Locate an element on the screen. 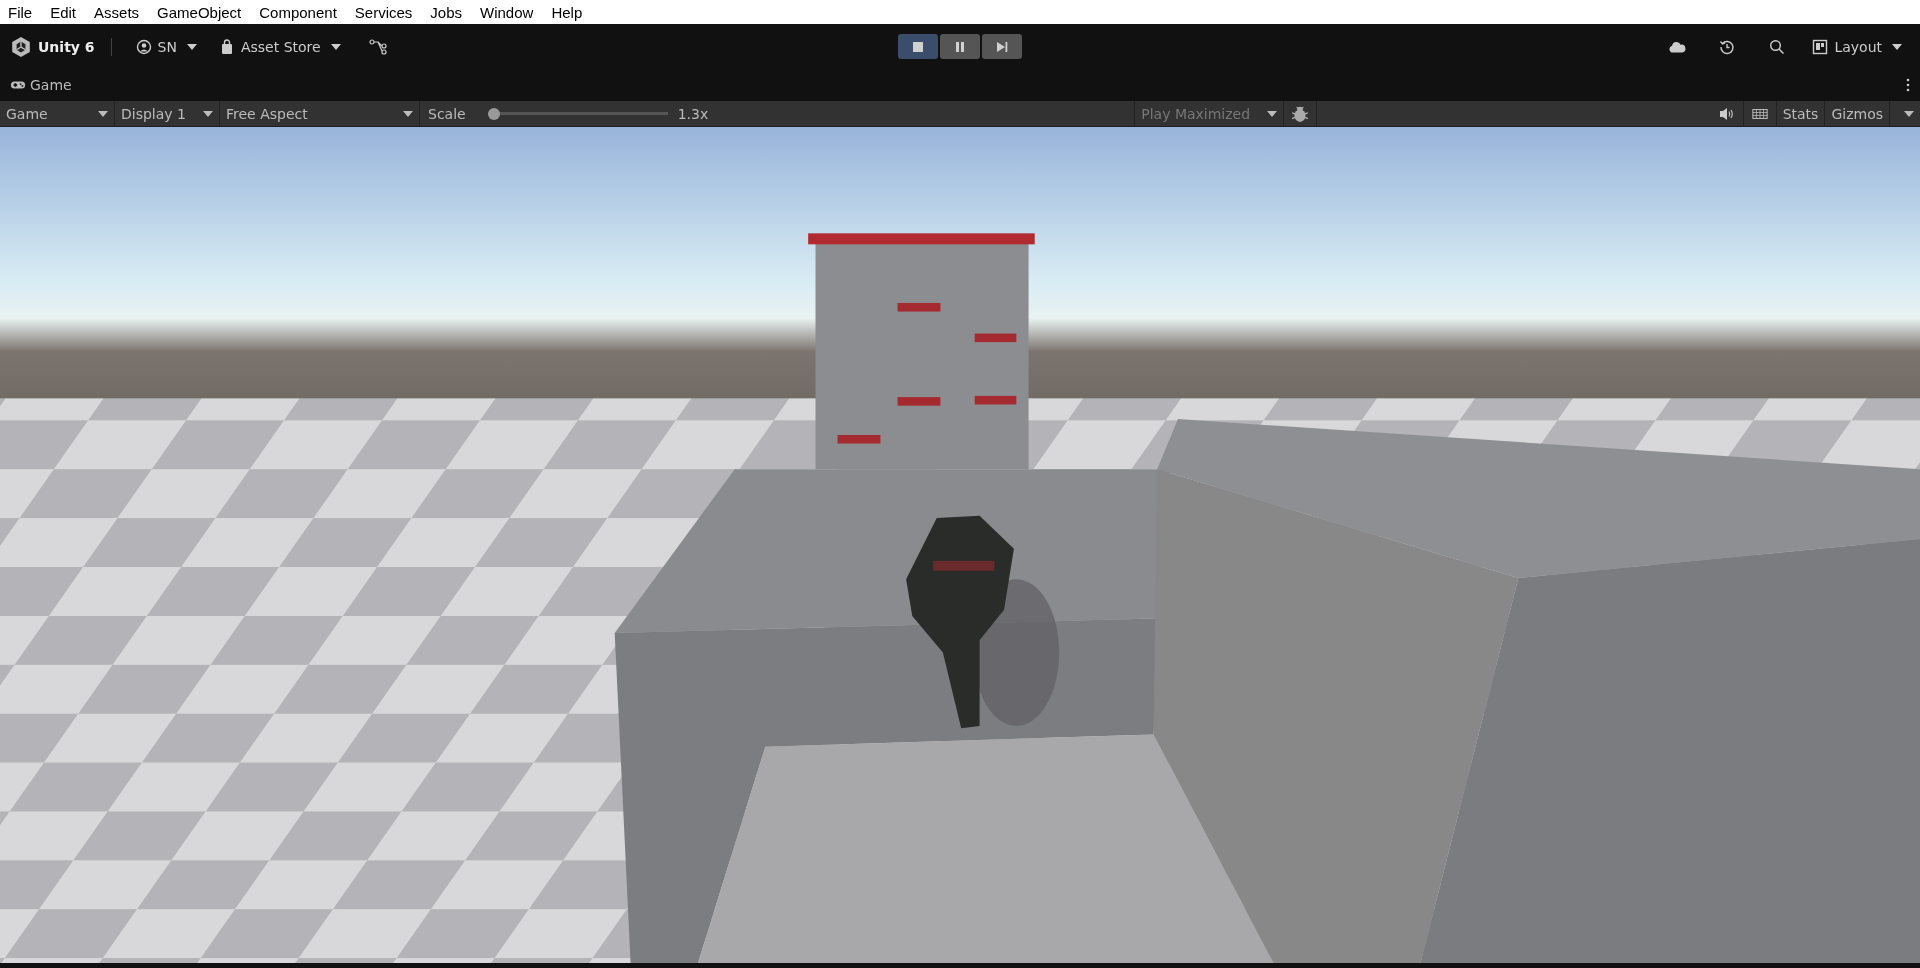 Image resolution: width=1920 pixels, height=968 pixels. product-name: Unity 6 is located at coordinates (66, 46).